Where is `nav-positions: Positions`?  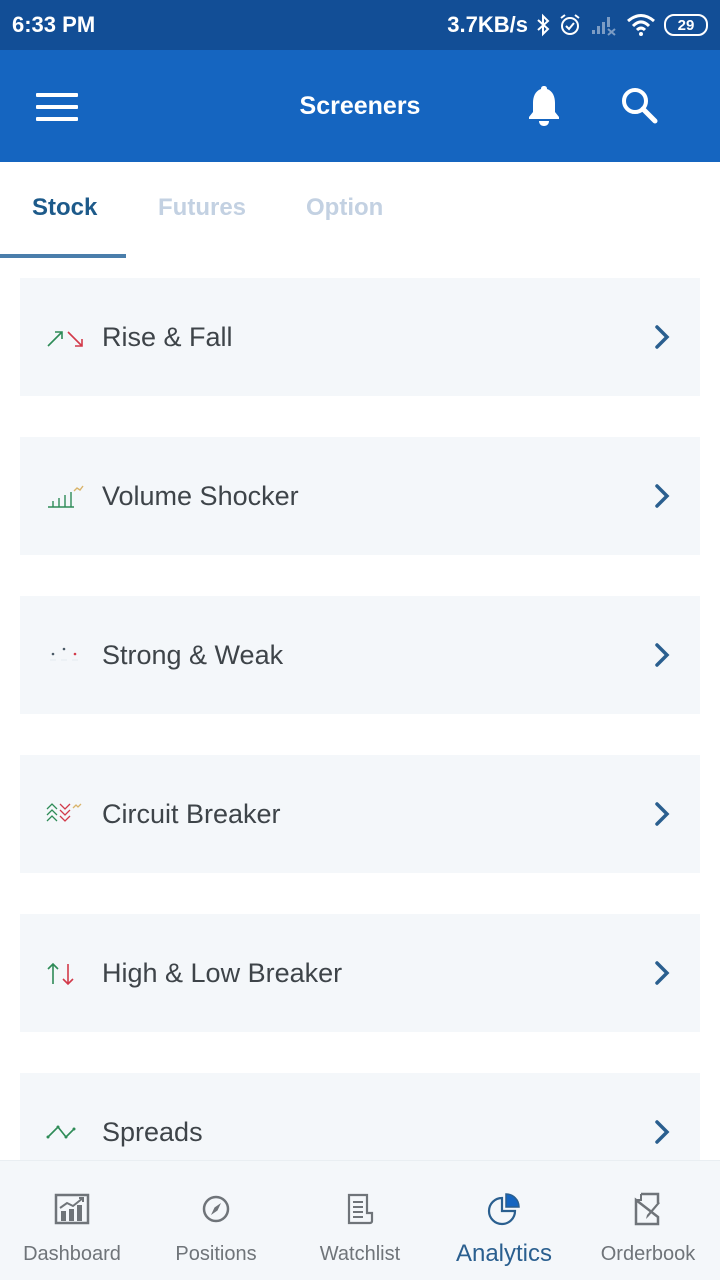
nav-positions: Positions is located at coordinates (216, 1221).